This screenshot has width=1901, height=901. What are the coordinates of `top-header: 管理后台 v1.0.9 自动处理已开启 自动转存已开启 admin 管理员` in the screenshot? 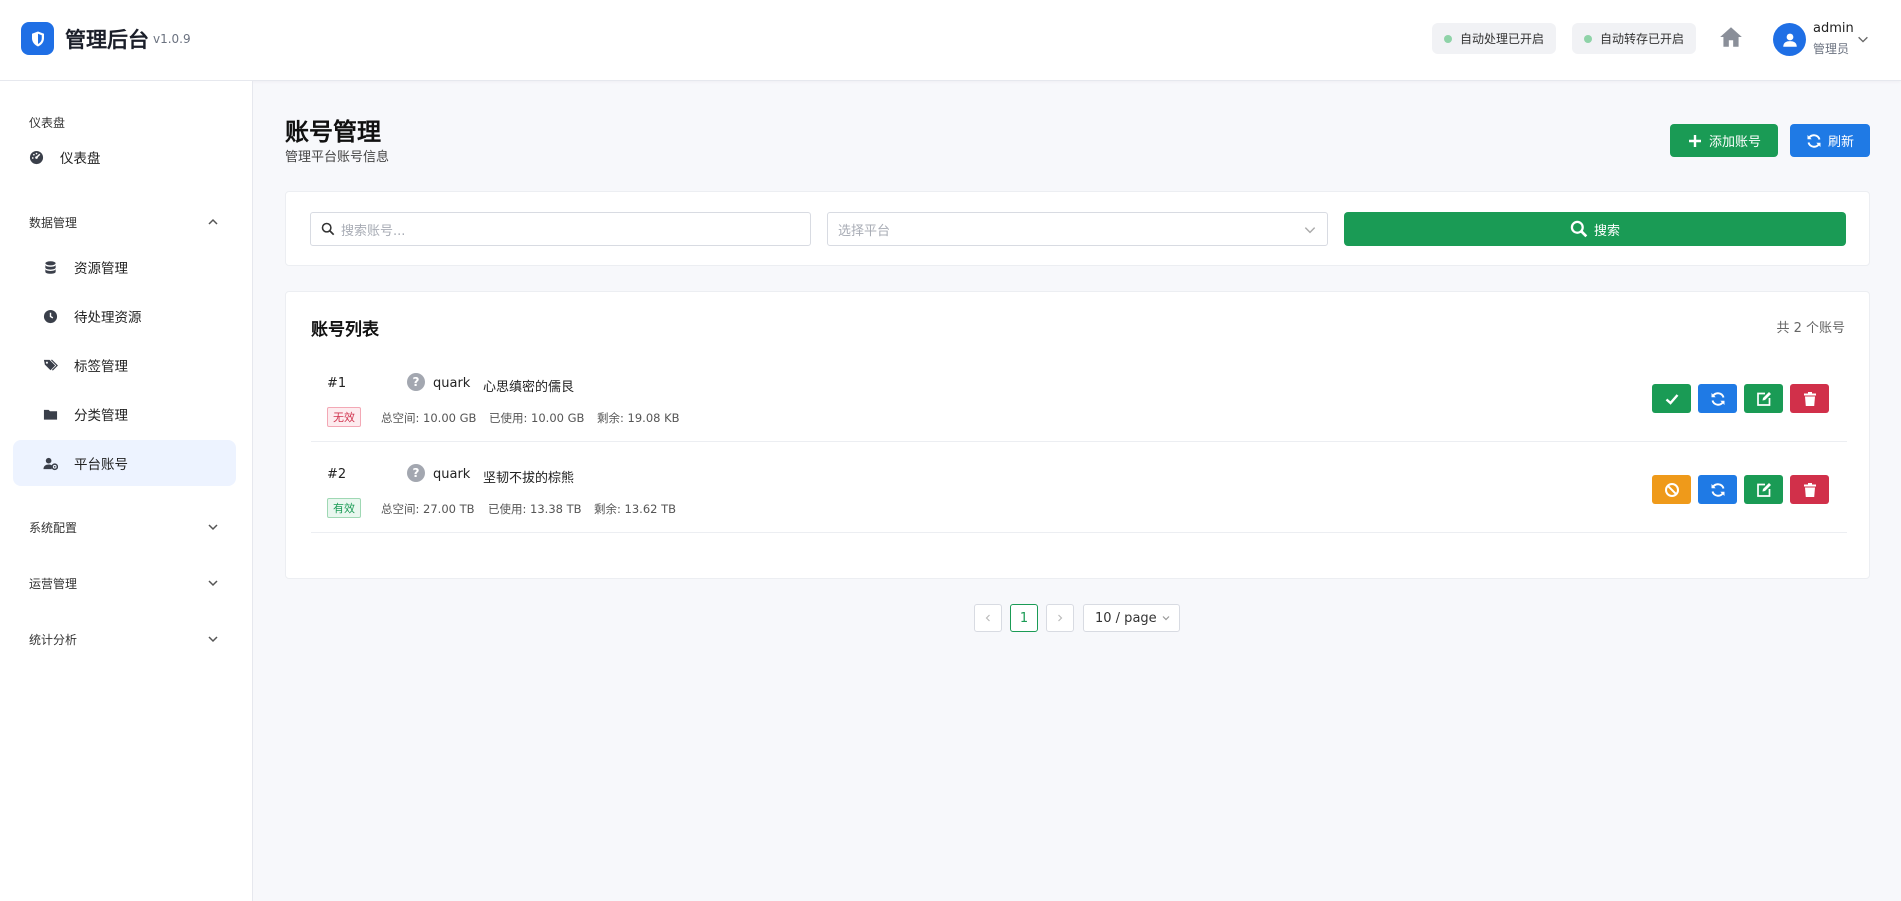 It's located at (950, 40).